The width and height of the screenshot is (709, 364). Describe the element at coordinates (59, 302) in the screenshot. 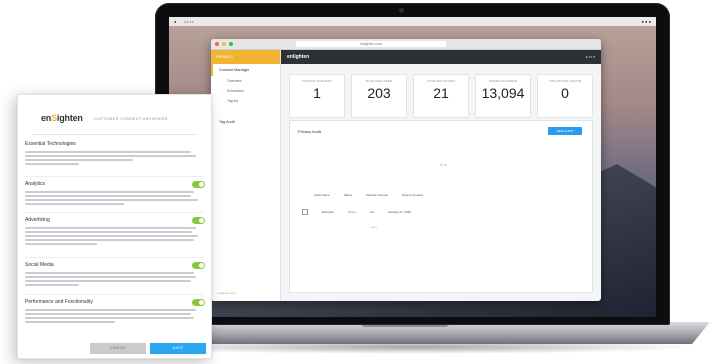

I see `section-title: Performance and Functionality` at that location.